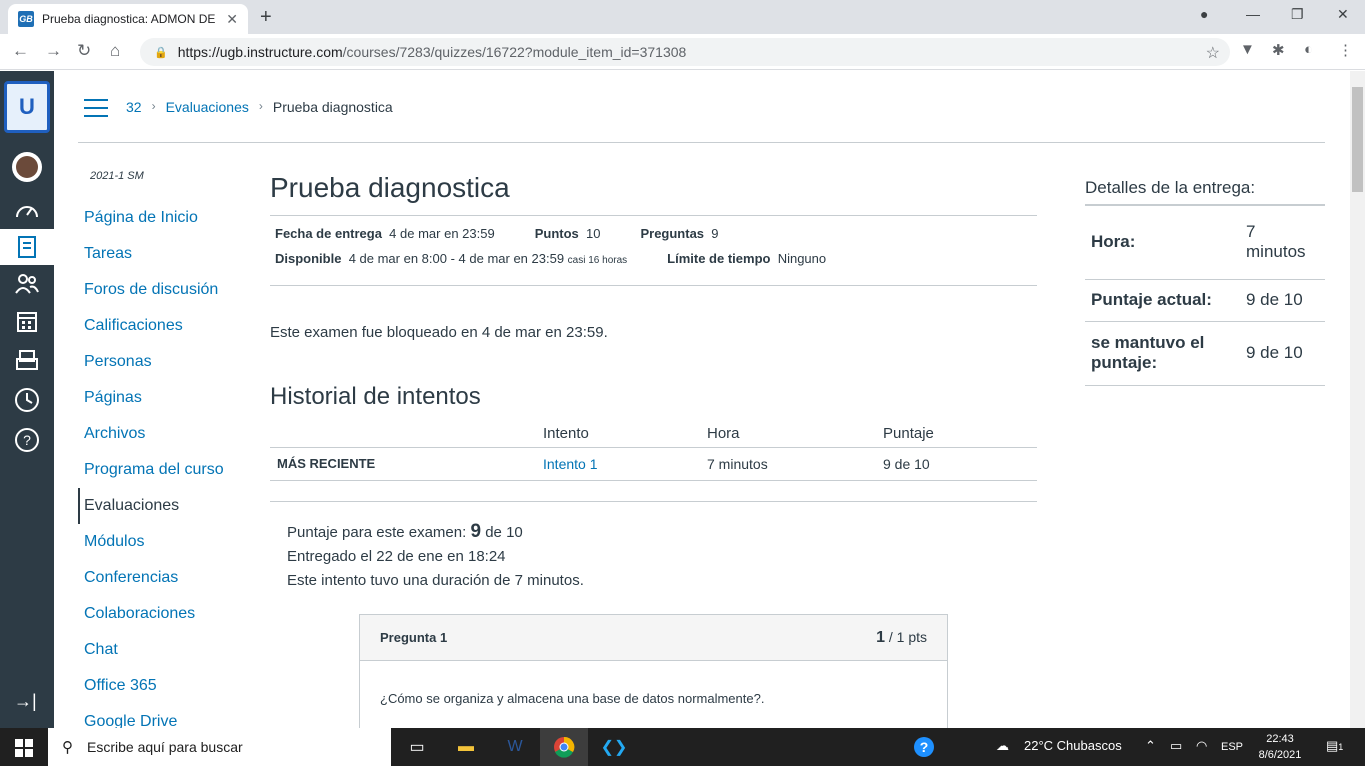  I want to click on course-term: 2021-1 SM, so click(117, 176).